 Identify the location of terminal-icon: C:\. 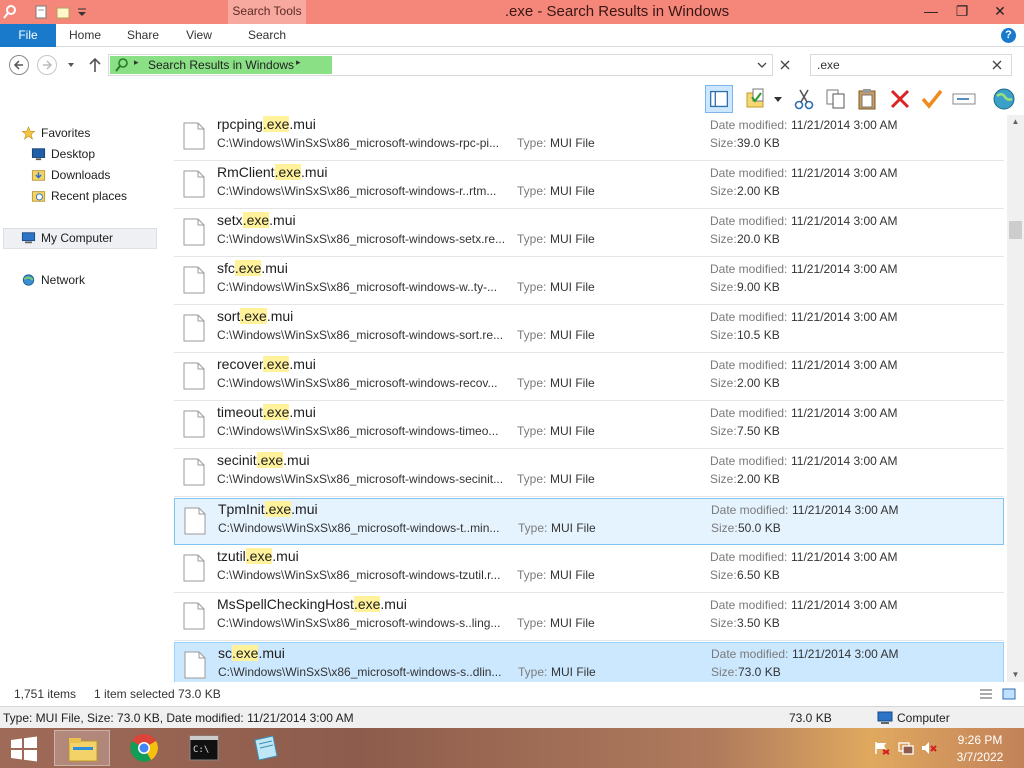
(204, 748).